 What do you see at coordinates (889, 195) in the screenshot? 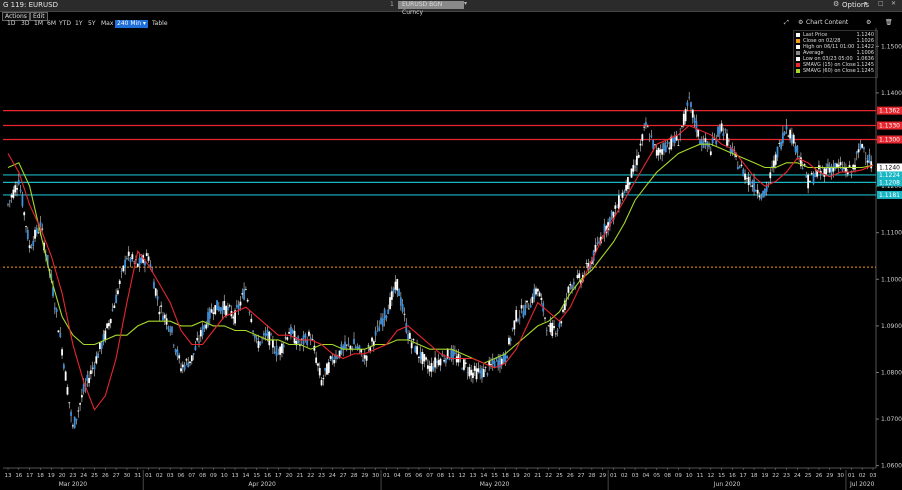
I see `level-label: 1.1181` at bounding box center [889, 195].